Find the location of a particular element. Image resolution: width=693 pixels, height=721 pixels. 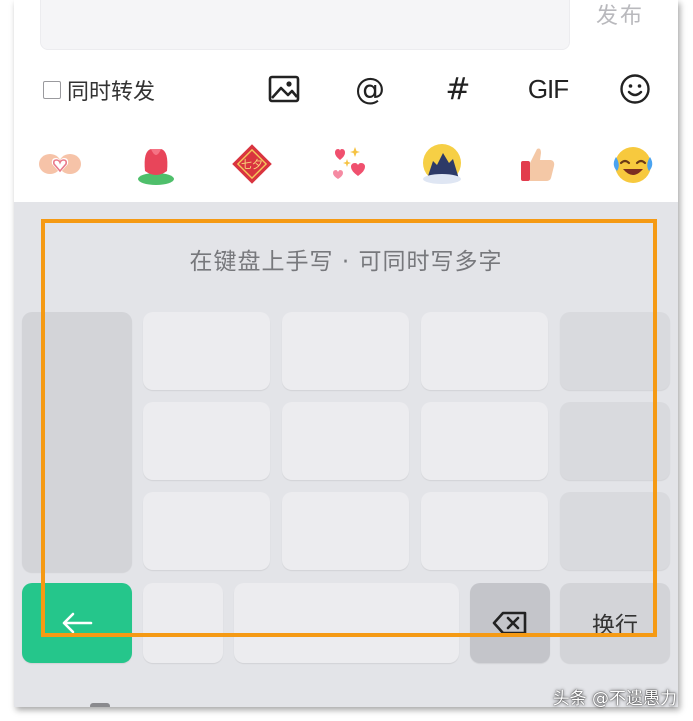

repost-toggle: 同时转发 is located at coordinates (99, 90).